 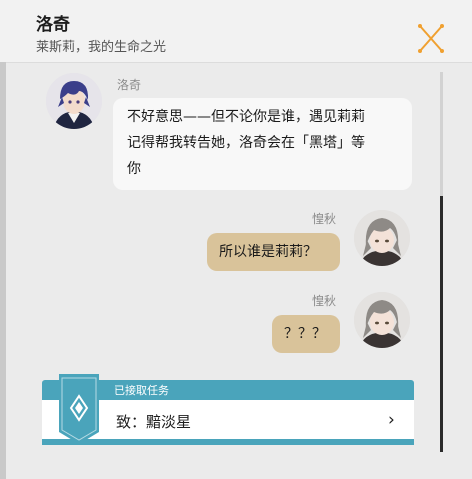 I want to click on message-bubble: 所以谁是莉莉？, so click(x=273, y=252).